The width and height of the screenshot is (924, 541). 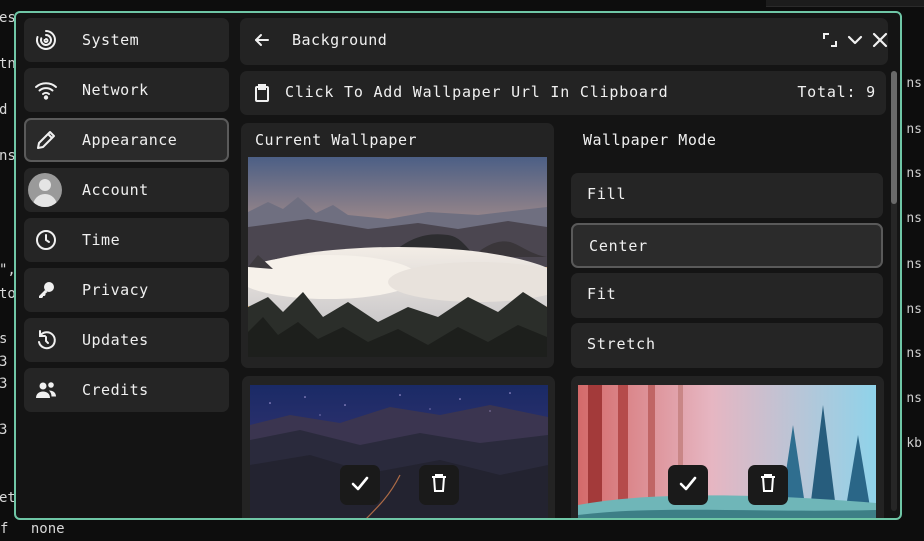 I want to click on sidebar-item-label: Network, so click(x=115, y=90).